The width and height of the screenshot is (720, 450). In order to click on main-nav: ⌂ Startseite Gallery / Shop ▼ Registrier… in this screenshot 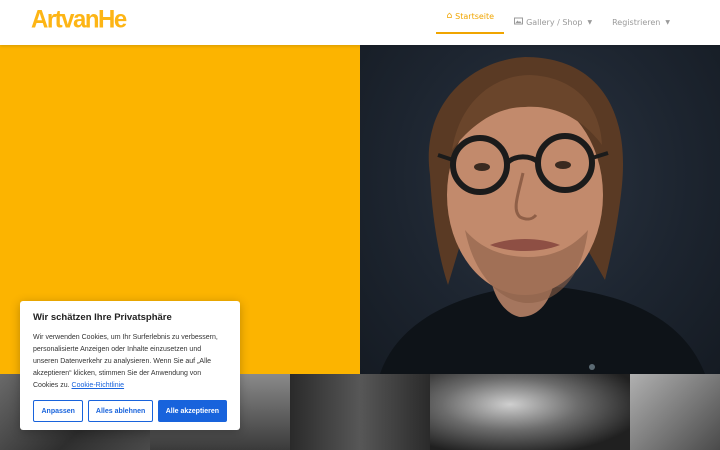, I will do `click(558, 22)`.